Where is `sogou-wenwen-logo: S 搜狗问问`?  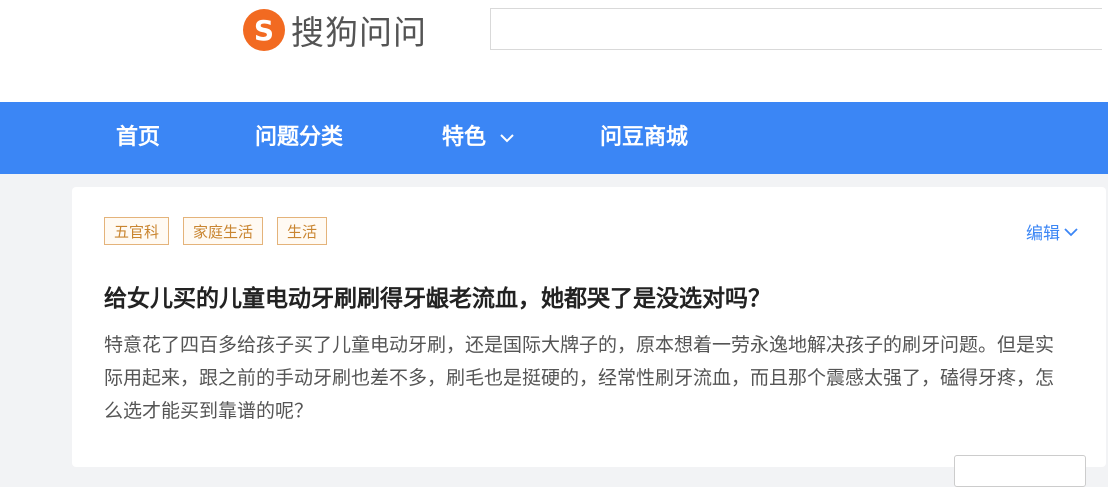 sogou-wenwen-logo: S 搜狗问问 is located at coordinates (335, 30).